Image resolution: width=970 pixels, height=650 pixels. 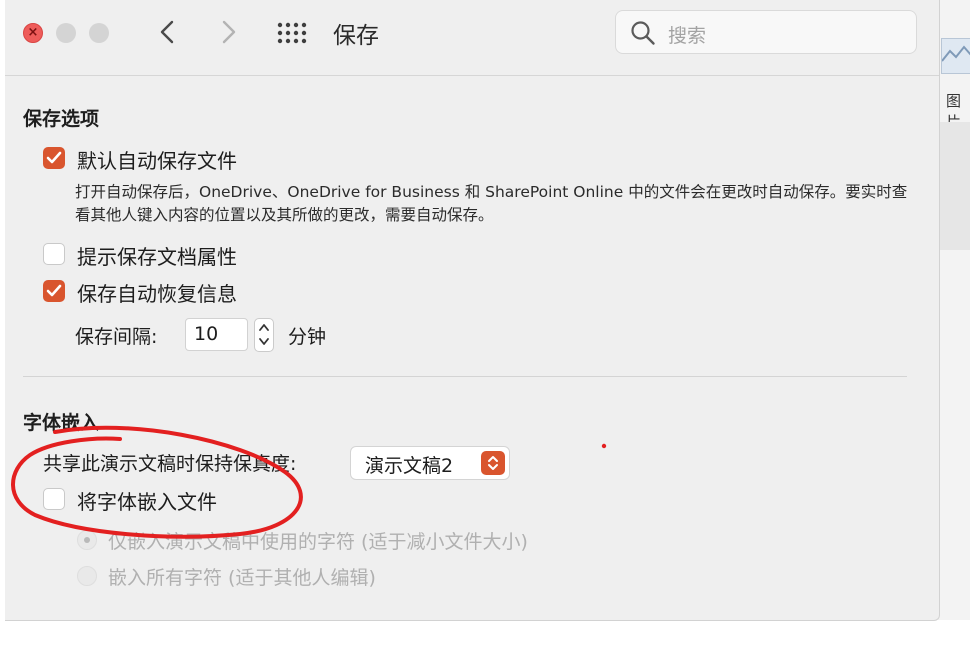 I want to click on fidelity-select-value: 演示文稿2, so click(x=409, y=466).